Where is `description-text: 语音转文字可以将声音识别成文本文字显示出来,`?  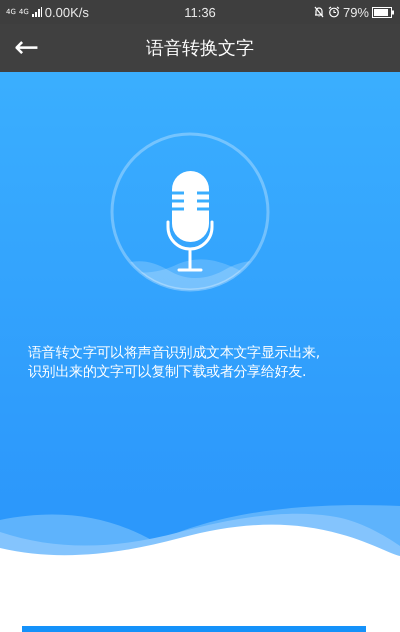 description-text: 语音转文字可以将声音识别成文本文字显示出来, is located at coordinates (174, 353).